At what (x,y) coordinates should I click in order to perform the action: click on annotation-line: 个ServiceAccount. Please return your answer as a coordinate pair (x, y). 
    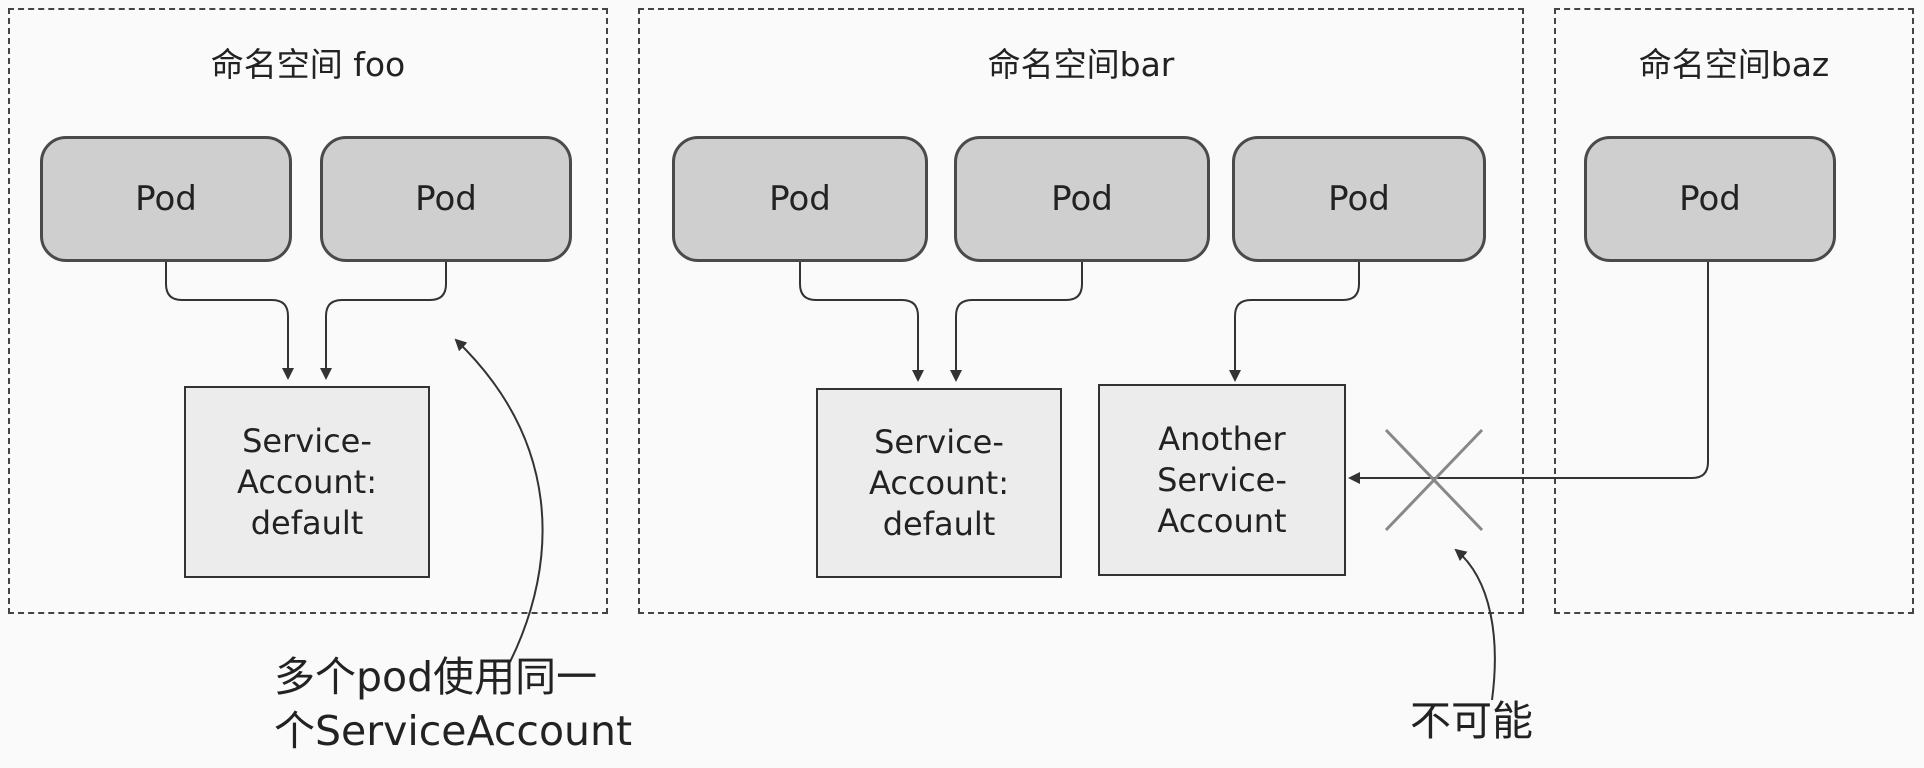
    Looking at the image, I should click on (453, 731).